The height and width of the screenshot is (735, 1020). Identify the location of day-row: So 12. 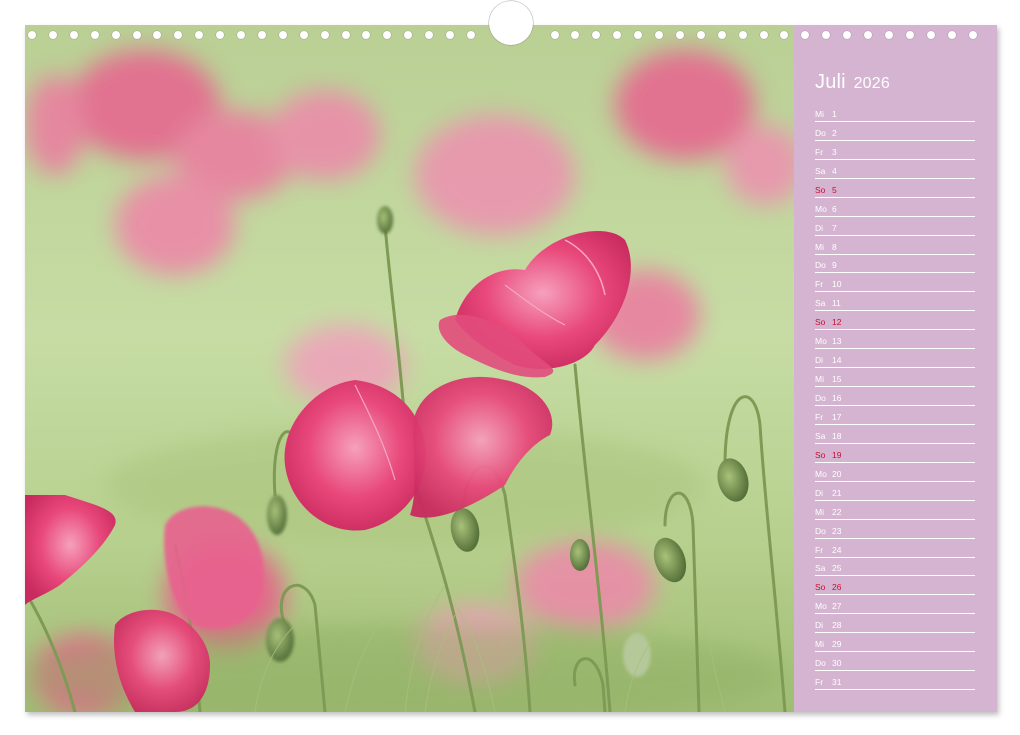
(895, 321).